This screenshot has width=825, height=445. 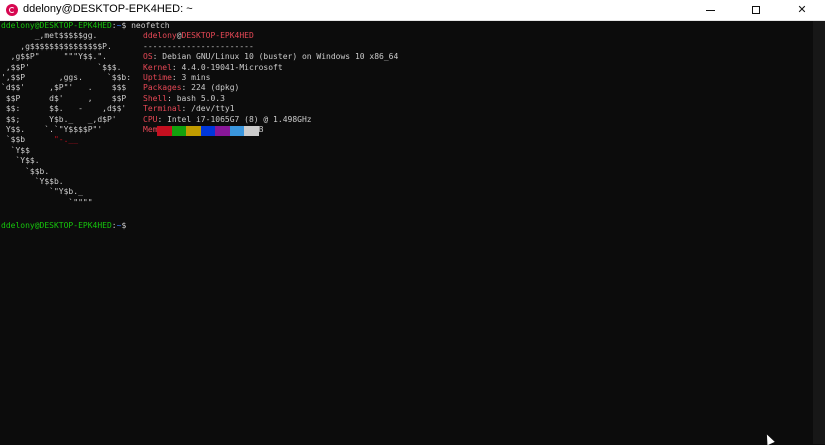 What do you see at coordinates (150, 25) in the screenshot?
I see `prompt-command: neofetch` at bounding box center [150, 25].